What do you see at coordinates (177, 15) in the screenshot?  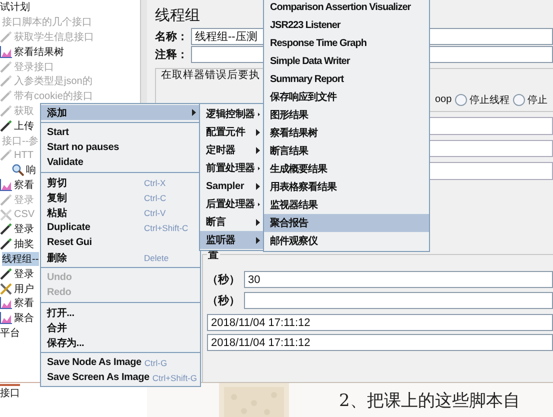 I see `panel-title: 线程组` at bounding box center [177, 15].